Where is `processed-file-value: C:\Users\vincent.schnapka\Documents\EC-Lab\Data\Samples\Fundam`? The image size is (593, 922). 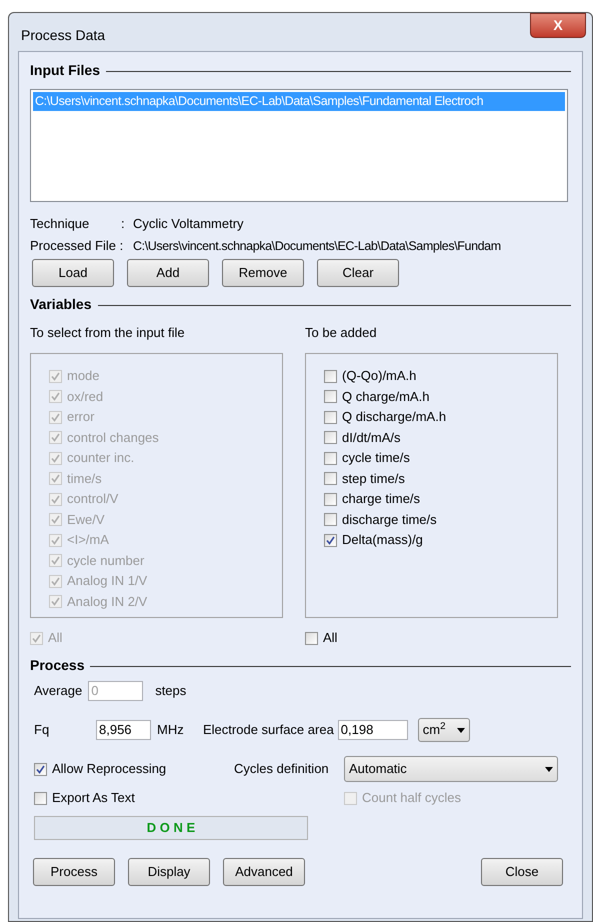 processed-file-value: C:\Users\vincent.schnapka\Documents\EC-Lab\Data\Samples\Fundam is located at coordinates (317, 246).